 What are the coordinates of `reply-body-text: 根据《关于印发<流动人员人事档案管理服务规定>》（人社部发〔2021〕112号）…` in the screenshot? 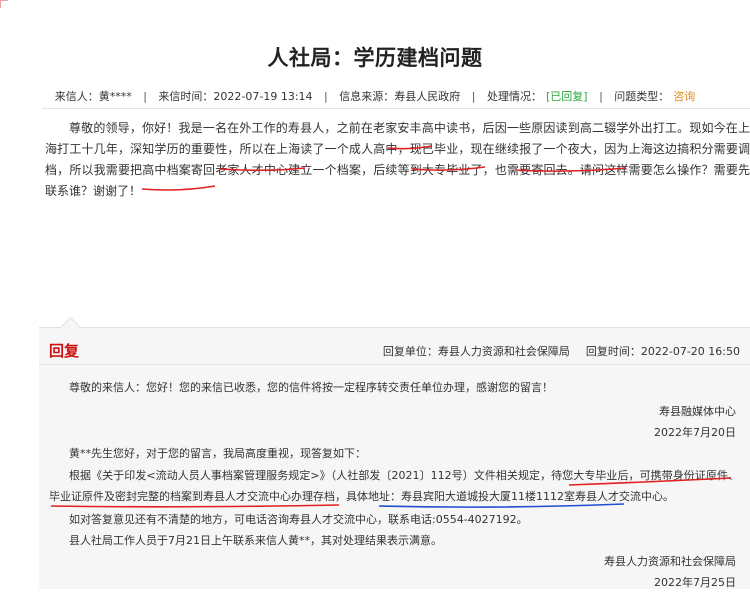 It's located at (321, 475).